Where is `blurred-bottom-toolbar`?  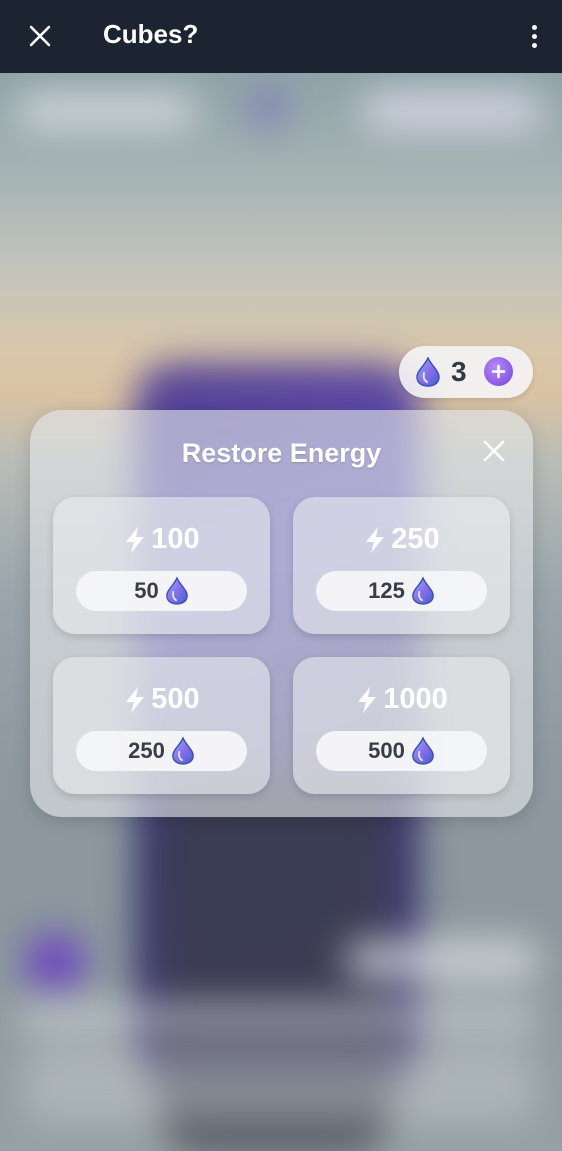
blurred-bottom-toolbar is located at coordinates (280, 1083).